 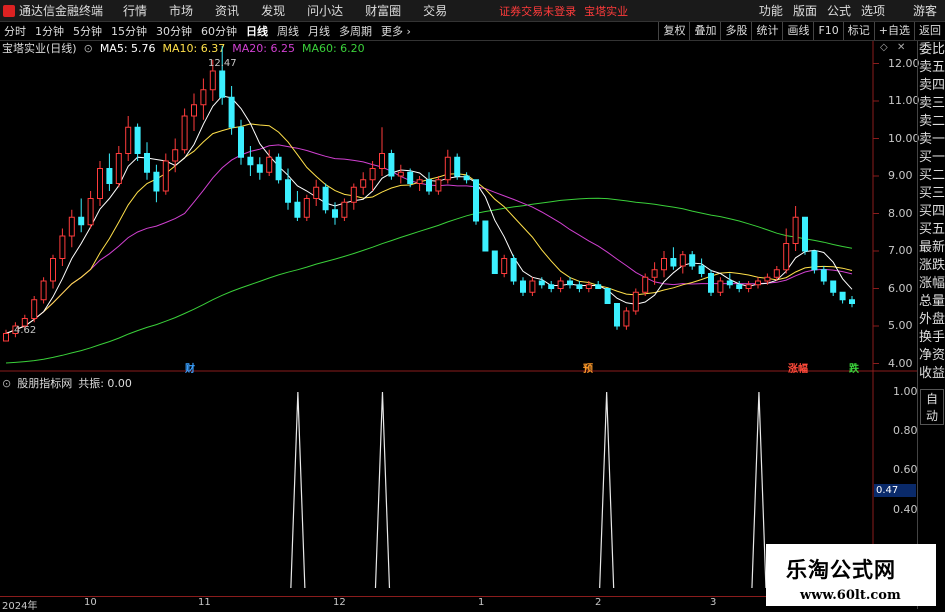 What do you see at coordinates (931, 266) in the screenshot?
I see `side-panel-item: 涨跌` at bounding box center [931, 266].